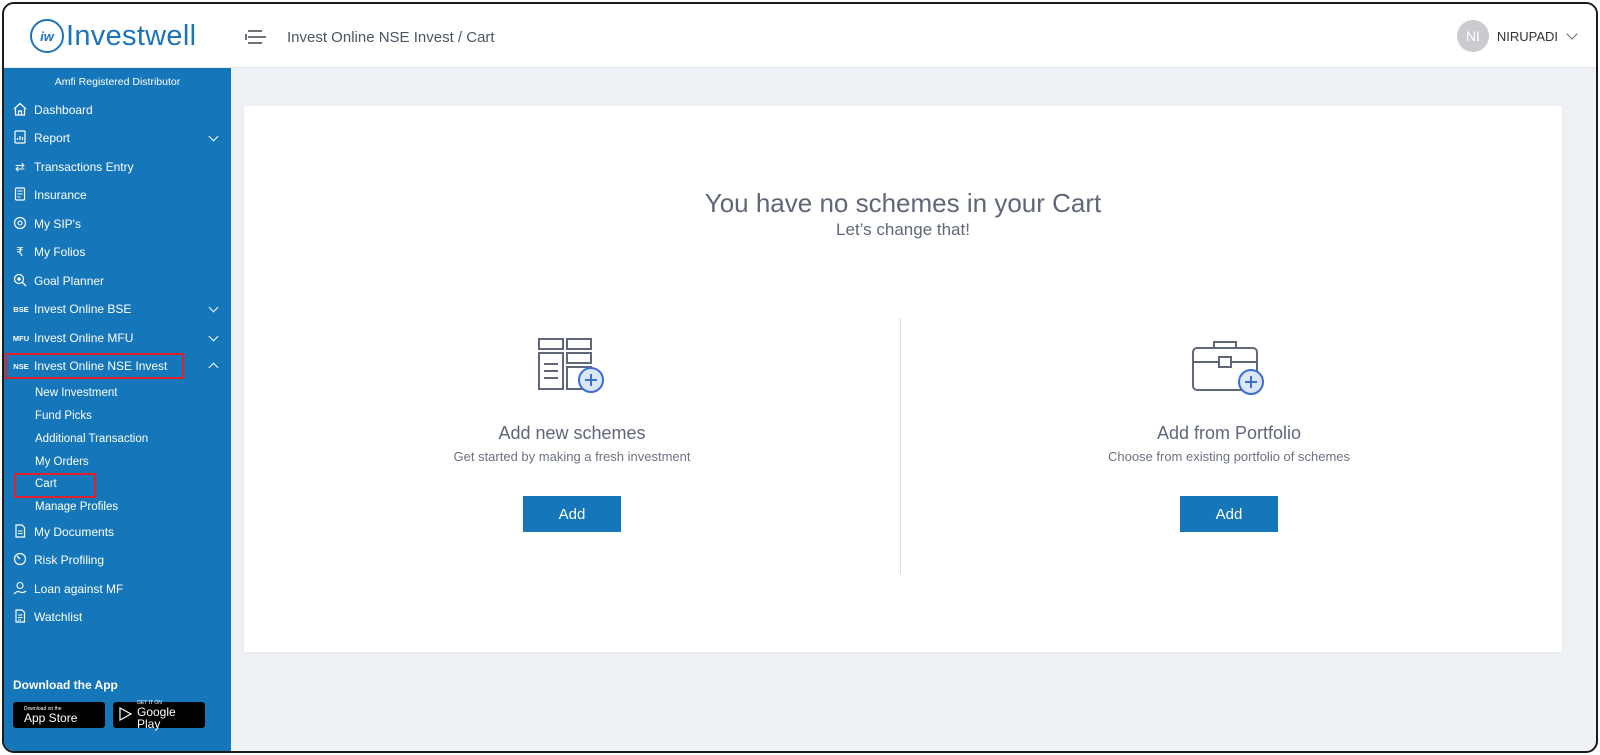  What do you see at coordinates (1229, 433) in the screenshot?
I see `option-title: Add from Portfolio` at bounding box center [1229, 433].